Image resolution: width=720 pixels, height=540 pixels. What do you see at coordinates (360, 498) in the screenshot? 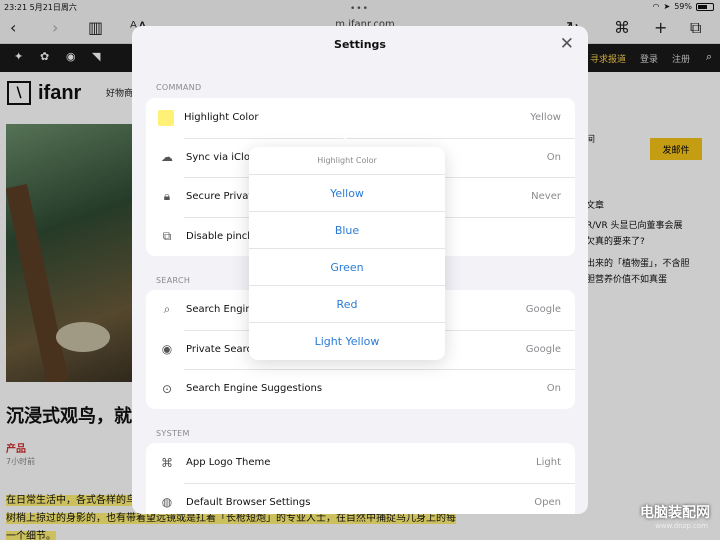
I see `row-default-browser: ◍ Default Browser Settings Open` at bounding box center [360, 498].